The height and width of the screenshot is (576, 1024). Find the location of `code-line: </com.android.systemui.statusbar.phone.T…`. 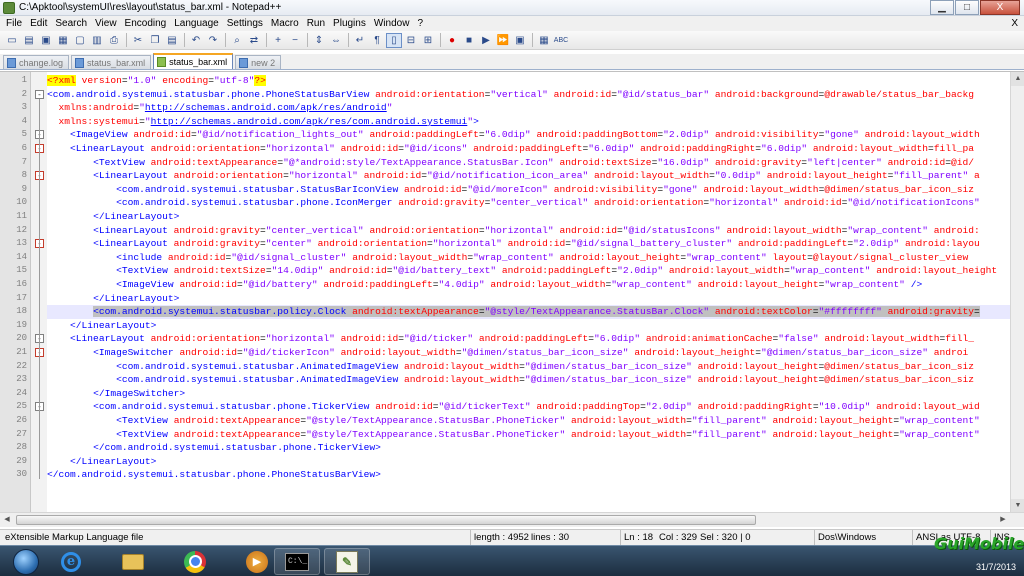

code-line: </com.android.systemui.statusbar.phone.T… is located at coordinates (533, 448).